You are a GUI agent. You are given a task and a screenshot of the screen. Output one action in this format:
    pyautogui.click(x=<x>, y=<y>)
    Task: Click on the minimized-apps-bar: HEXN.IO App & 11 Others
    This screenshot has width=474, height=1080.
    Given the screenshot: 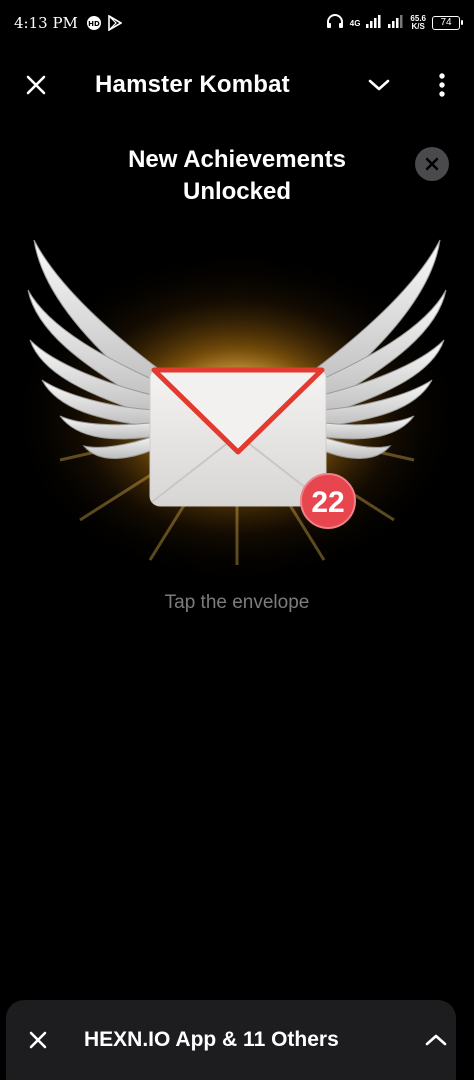 What is the action you would take?
    pyautogui.click(x=231, y=1040)
    